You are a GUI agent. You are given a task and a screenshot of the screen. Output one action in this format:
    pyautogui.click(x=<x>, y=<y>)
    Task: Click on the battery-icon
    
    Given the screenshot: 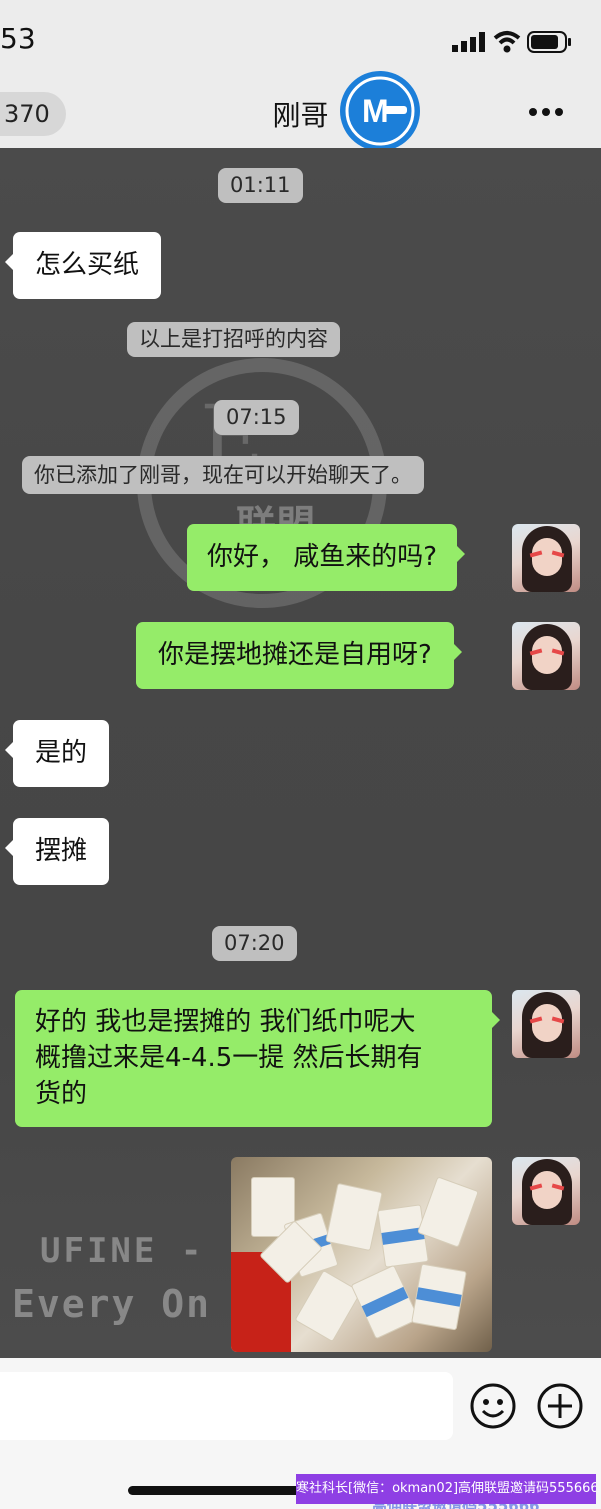 What is the action you would take?
    pyautogui.click(x=549, y=42)
    